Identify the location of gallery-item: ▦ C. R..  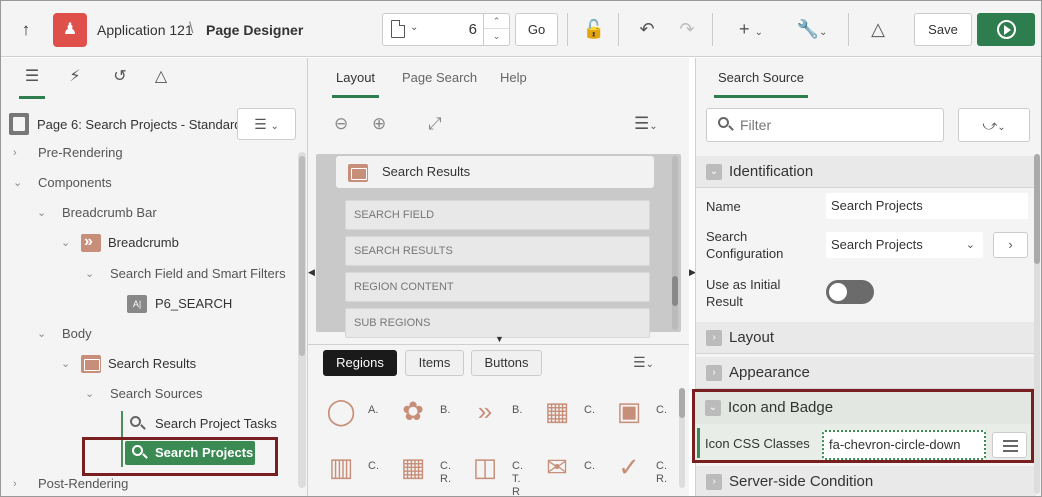
(426, 470).